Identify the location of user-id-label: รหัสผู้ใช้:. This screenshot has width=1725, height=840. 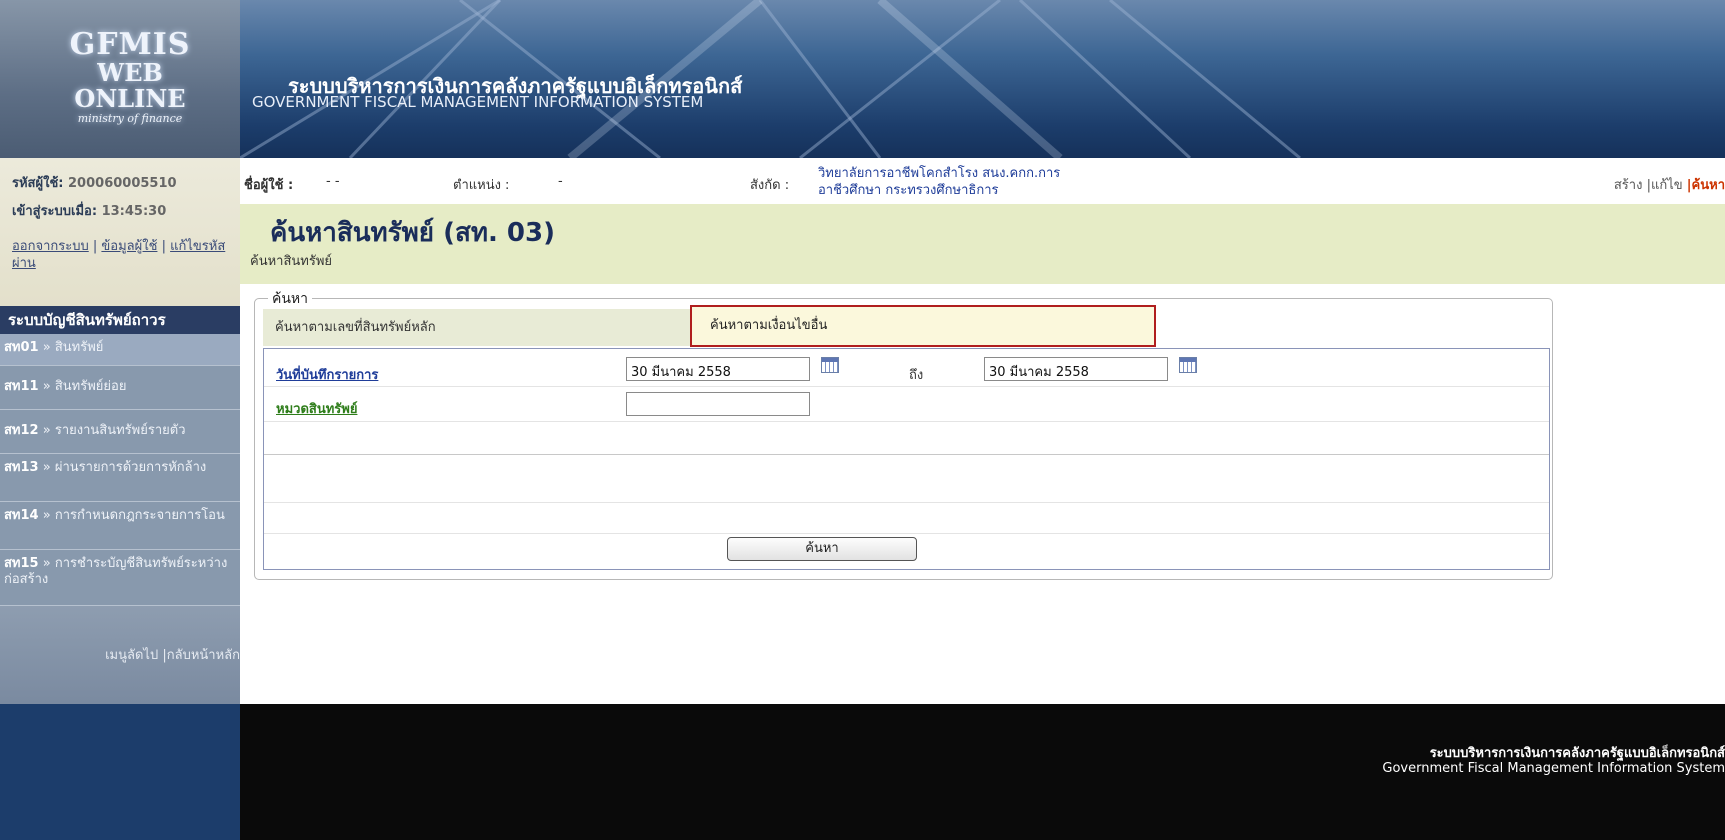
(38, 183).